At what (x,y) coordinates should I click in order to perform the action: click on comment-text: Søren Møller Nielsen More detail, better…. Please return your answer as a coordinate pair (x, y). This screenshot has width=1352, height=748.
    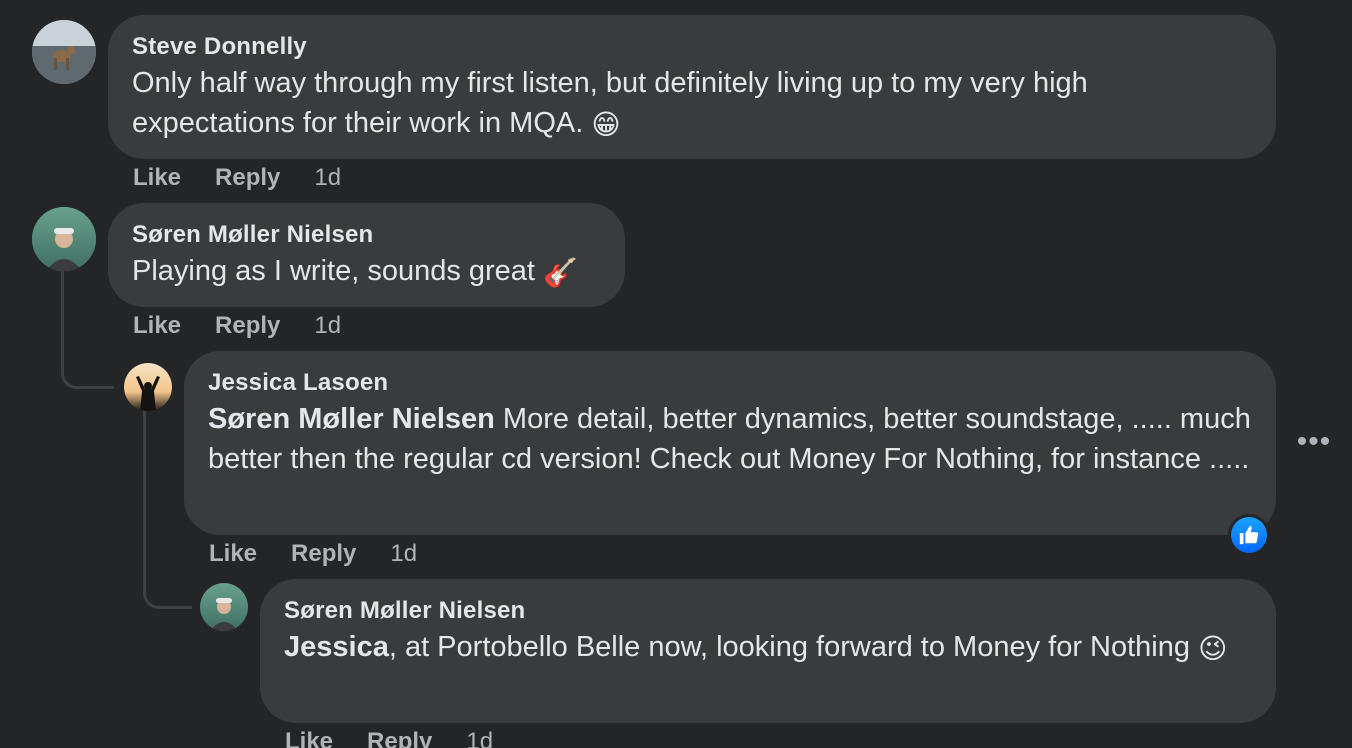
    Looking at the image, I should click on (730, 439).